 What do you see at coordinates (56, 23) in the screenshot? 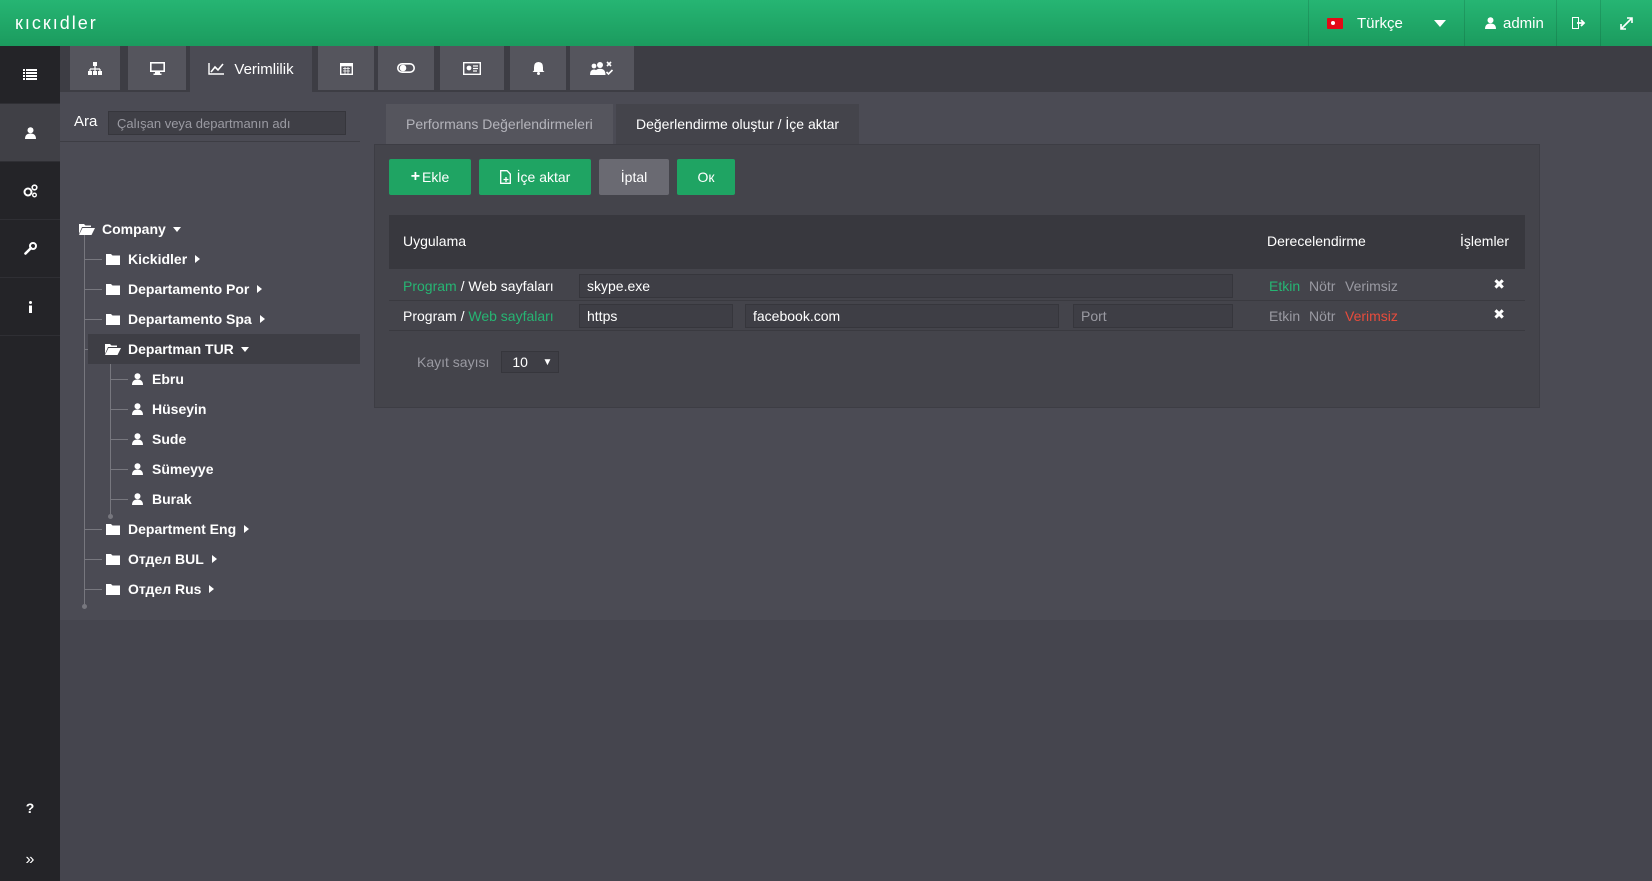
I see `kickidler-logo: кıcкıdler` at bounding box center [56, 23].